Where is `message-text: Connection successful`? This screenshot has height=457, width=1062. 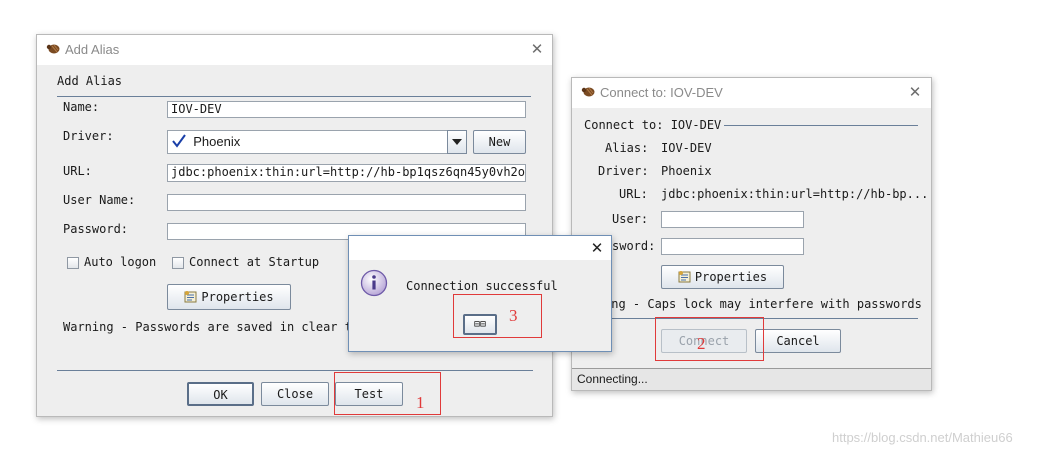 message-text: Connection successful is located at coordinates (482, 286).